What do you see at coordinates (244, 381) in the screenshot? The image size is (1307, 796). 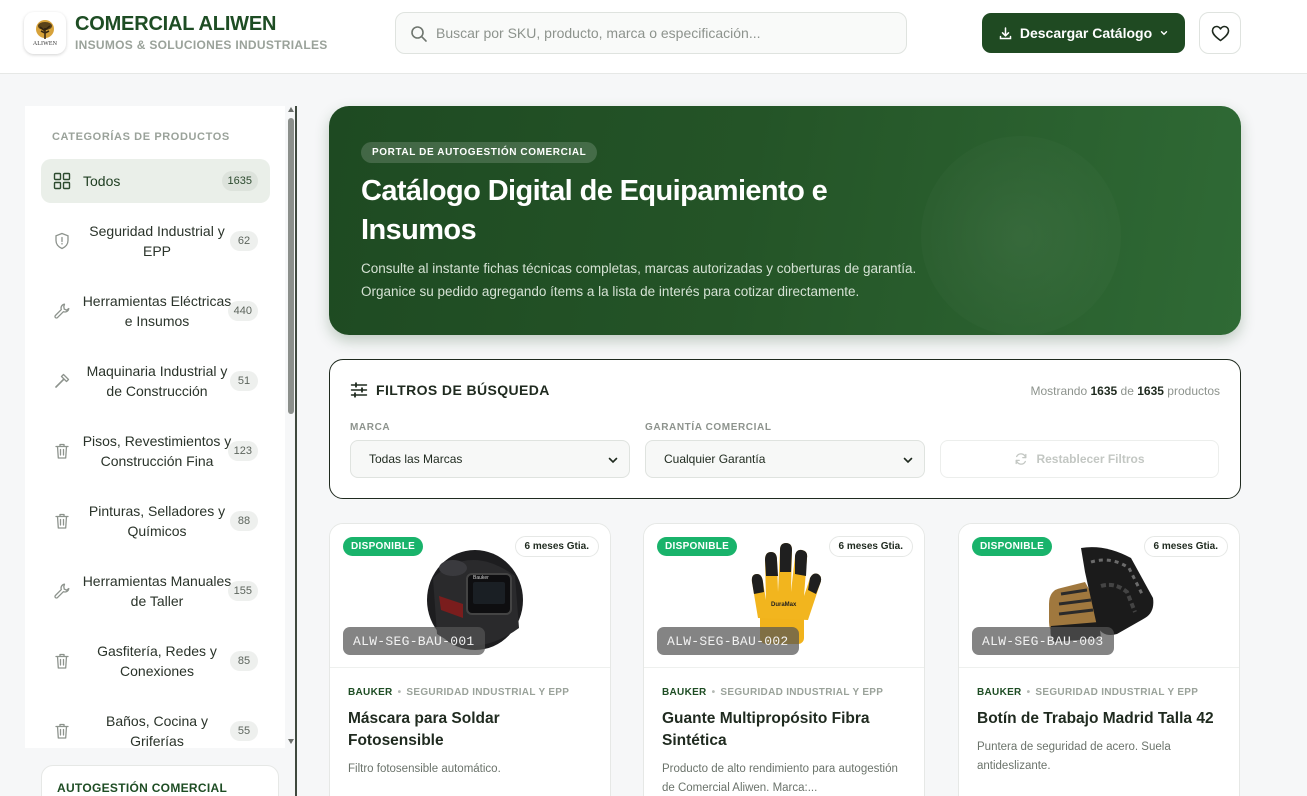 I see `category-count-badge: 51` at bounding box center [244, 381].